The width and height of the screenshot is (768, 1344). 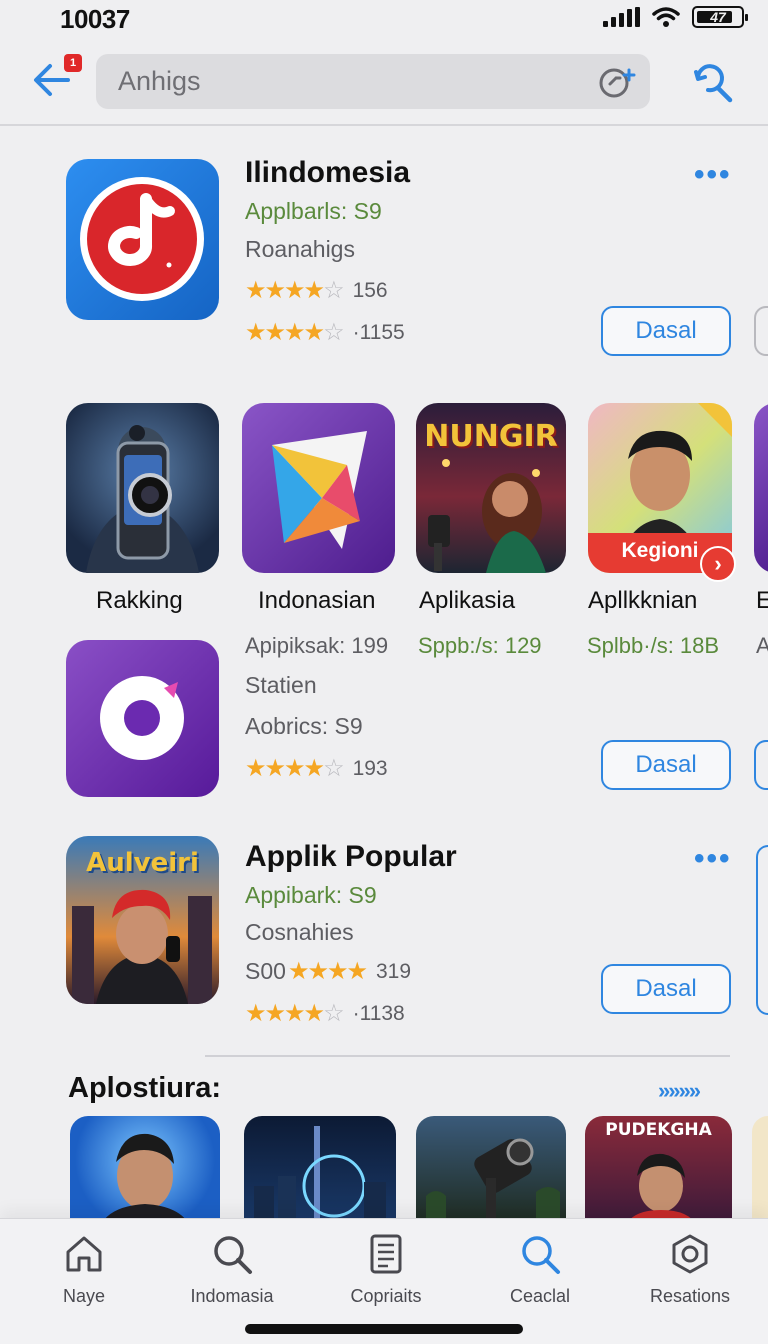 What do you see at coordinates (658, 1171) in the screenshot?
I see `section-thumb-poster: PUDEKGHA` at bounding box center [658, 1171].